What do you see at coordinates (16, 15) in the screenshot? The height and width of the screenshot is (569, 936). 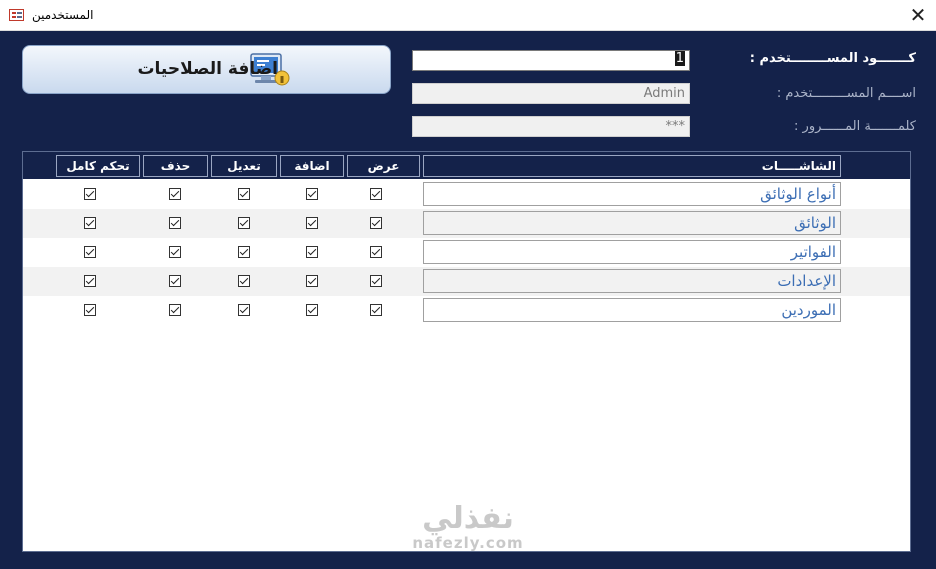 I see `form-icon` at bounding box center [16, 15].